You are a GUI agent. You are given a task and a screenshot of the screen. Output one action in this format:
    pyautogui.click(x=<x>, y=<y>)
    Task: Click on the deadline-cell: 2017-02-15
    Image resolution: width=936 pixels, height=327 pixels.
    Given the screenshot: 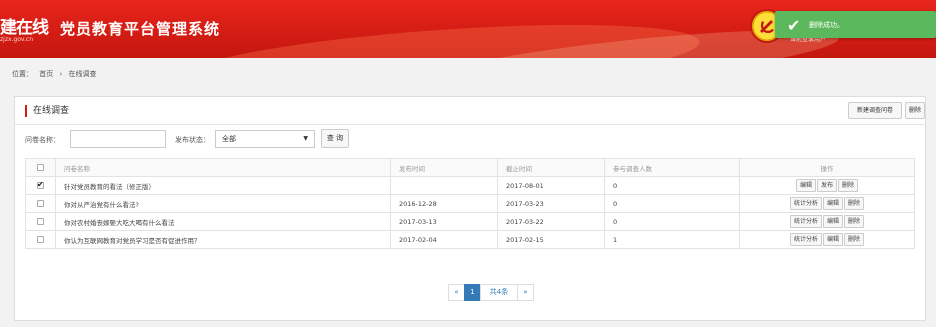 What is the action you would take?
    pyautogui.click(x=551, y=239)
    